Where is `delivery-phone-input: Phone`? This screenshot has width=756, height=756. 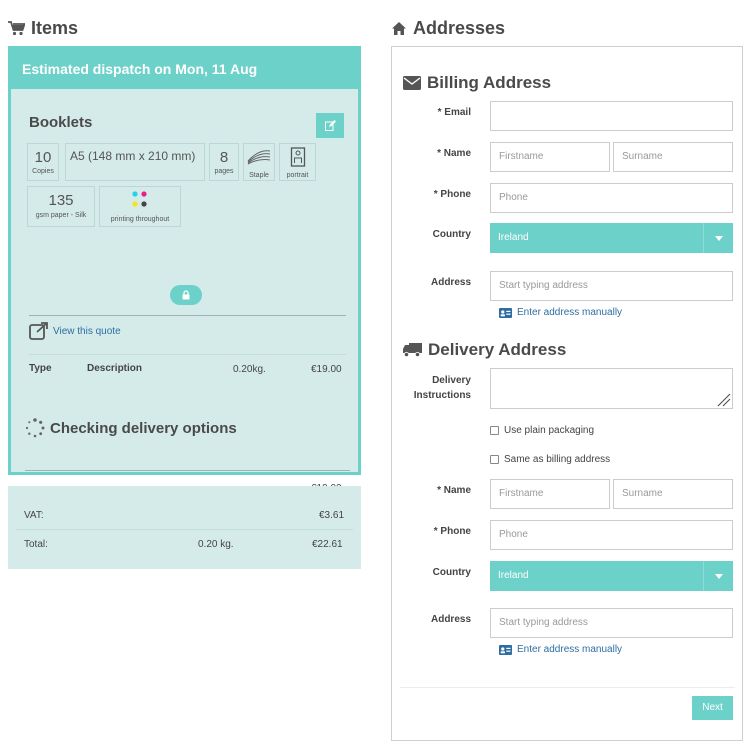 delivery-phone-input: Phone is located at coordinates (611, 535).